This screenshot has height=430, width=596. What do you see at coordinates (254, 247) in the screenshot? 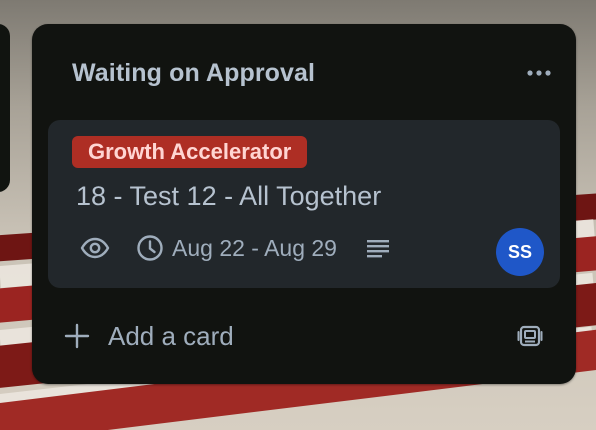
I see `due-date-text: Aug 22 - Aug 29` at bounding box center [254, 247].